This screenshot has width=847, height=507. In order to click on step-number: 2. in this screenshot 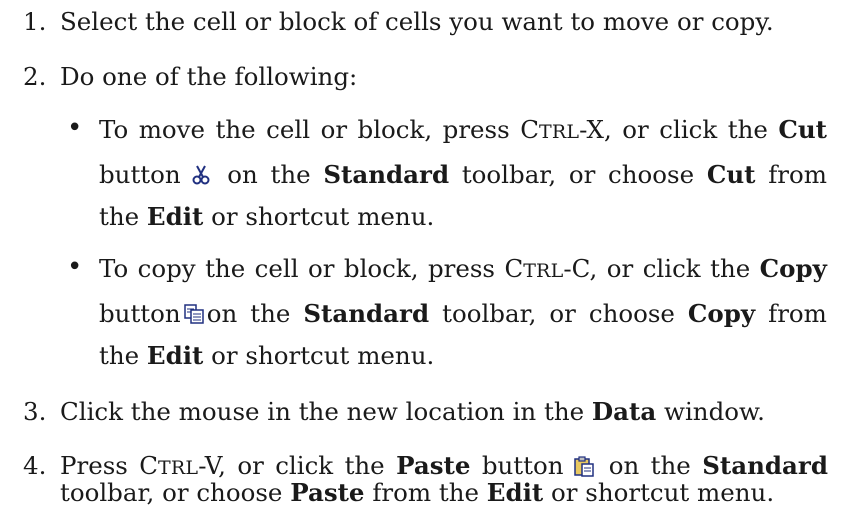, I will do `click(35, 76)`.